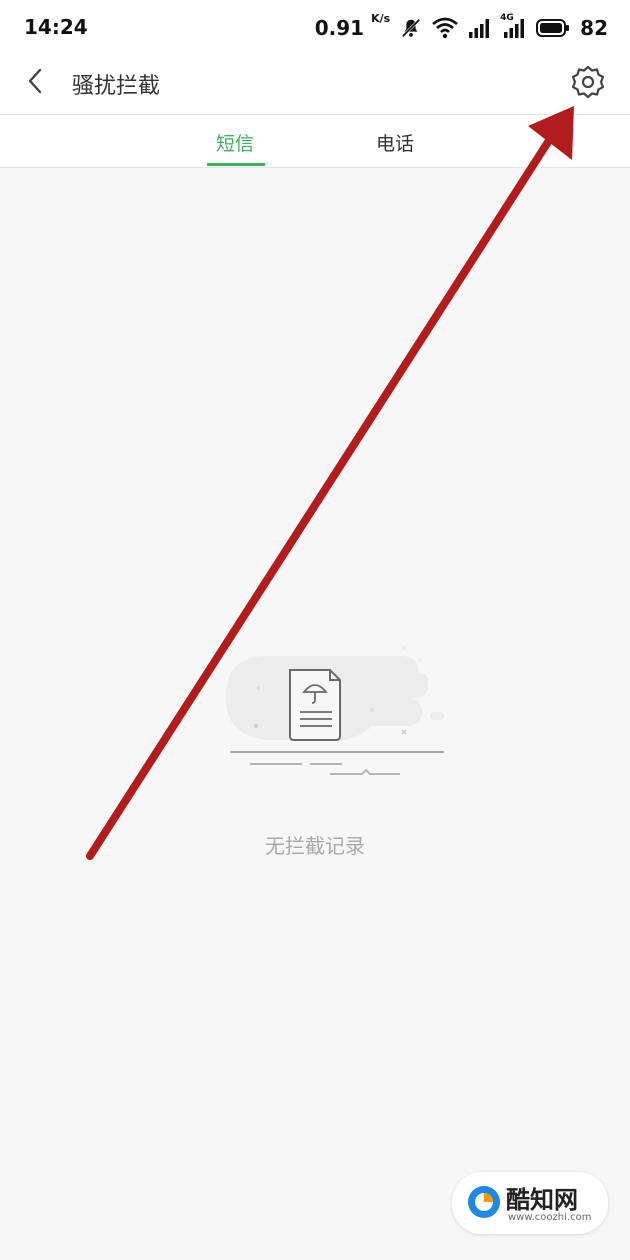 The image size is (630, 1260). Describe the element at coordinates (542, 1199) in the screenshot. I see `watermark-name: 酷知网` at that location.